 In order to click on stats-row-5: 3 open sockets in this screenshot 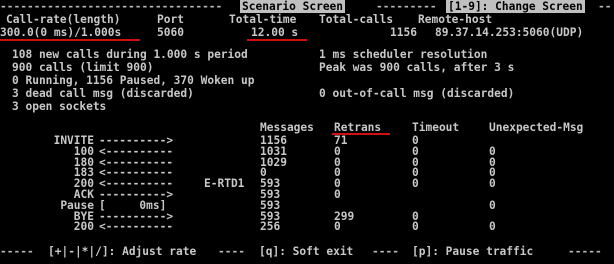, I will do `click(307, 106)`.